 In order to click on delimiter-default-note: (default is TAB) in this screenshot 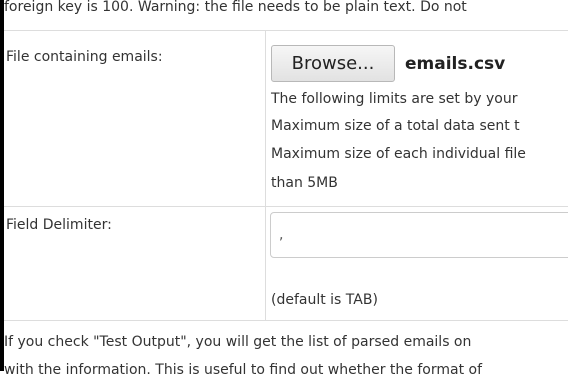, I will do `click(324, 300)`.